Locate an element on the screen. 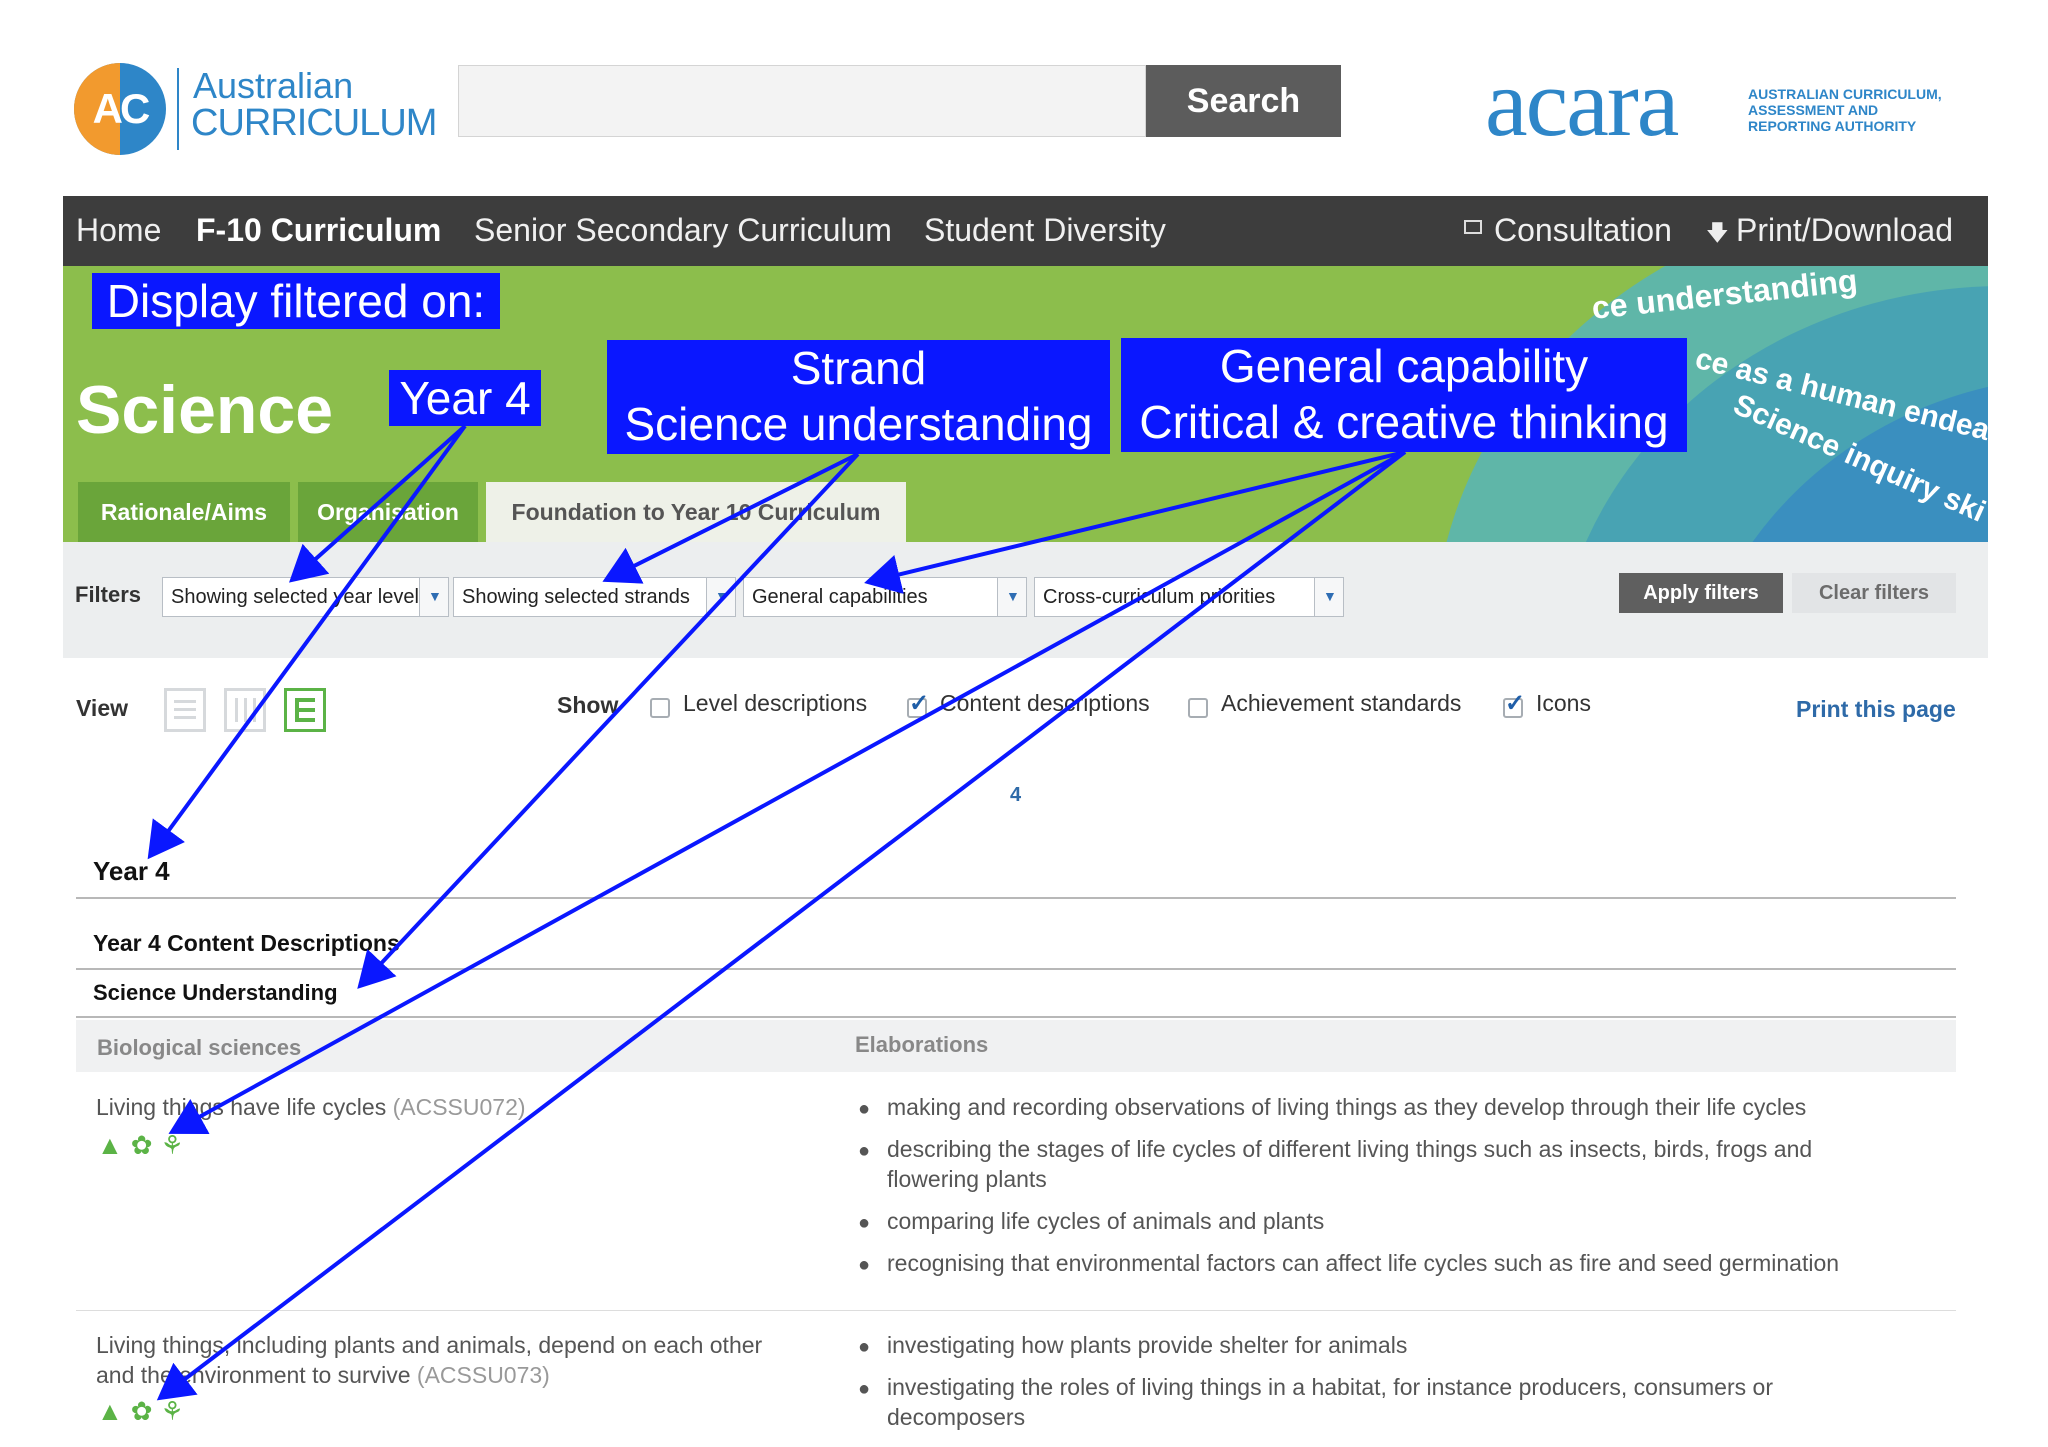 The height and width of the screenshot is (1447, 2048). arrow-strand-to-heading is located at coordinates (608, 720).